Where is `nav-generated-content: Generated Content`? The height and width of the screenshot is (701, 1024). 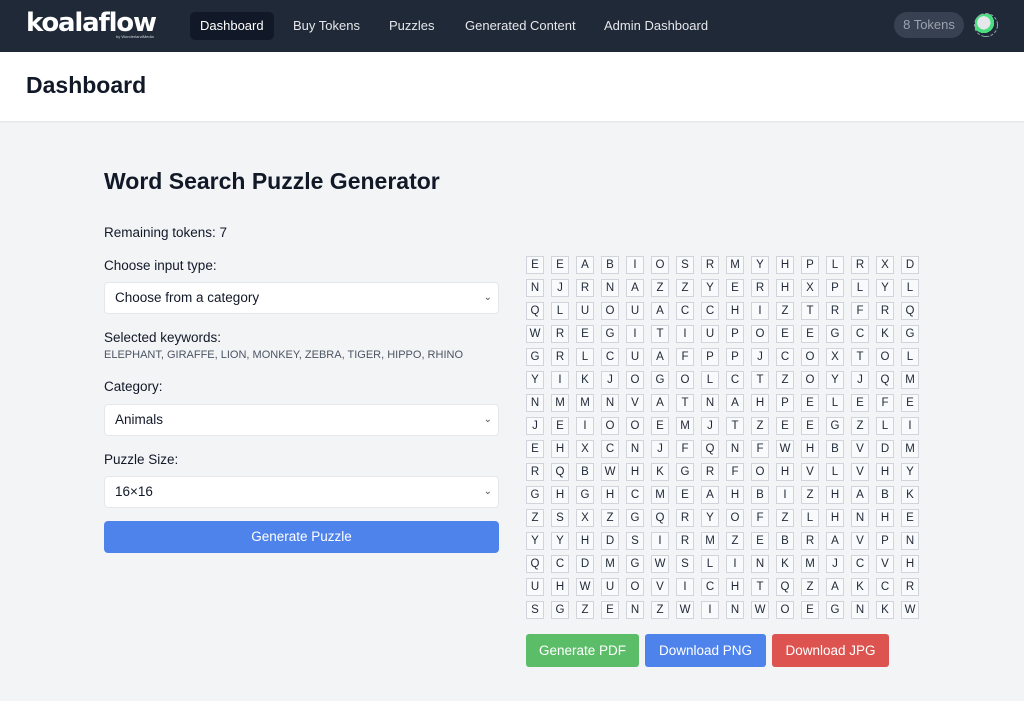 nav-generated-content: Generated Content is located at coordinates (520, 26).